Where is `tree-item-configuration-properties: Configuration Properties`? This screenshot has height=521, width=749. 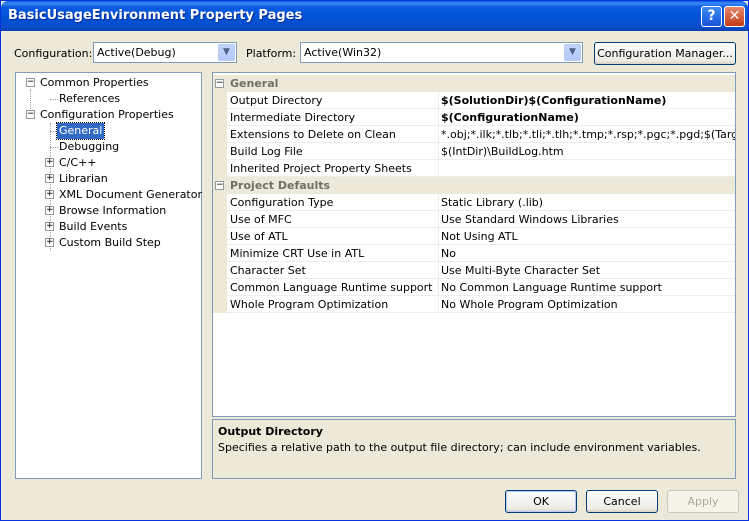
tree-item-configuration-properties: Configuration Properties is located at coordinates (107, 115).